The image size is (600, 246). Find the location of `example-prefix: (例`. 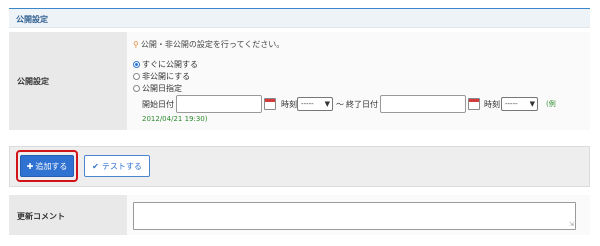

example-prefix: (例 is located at coordinates (551, 104).